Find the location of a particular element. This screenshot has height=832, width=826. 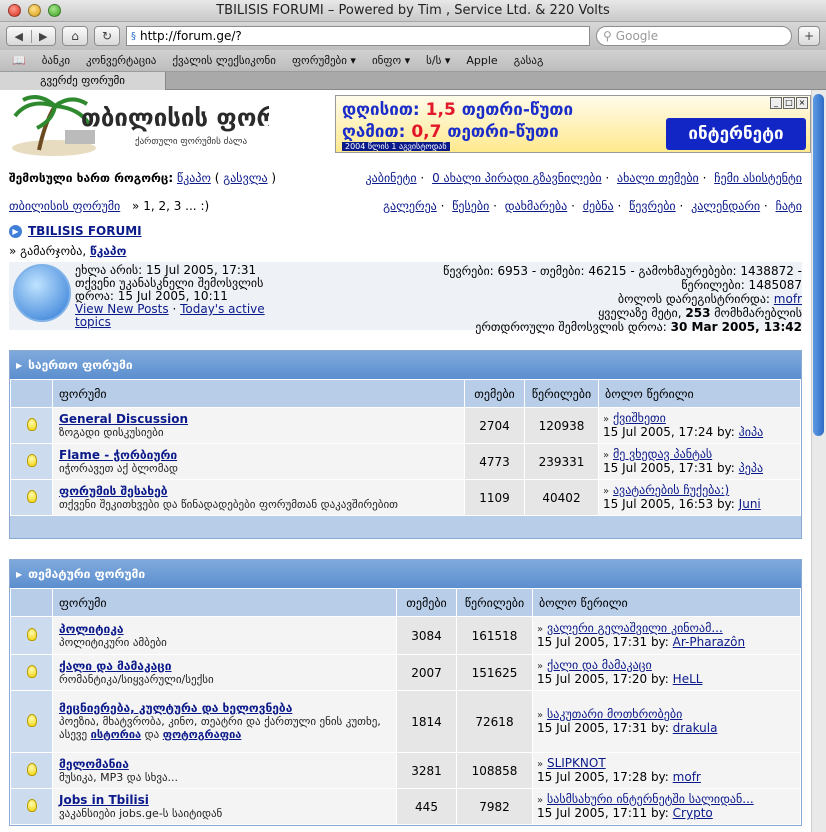

last-post-link: საკუთარი მოთხრობები is located at coordinates (614, 714).